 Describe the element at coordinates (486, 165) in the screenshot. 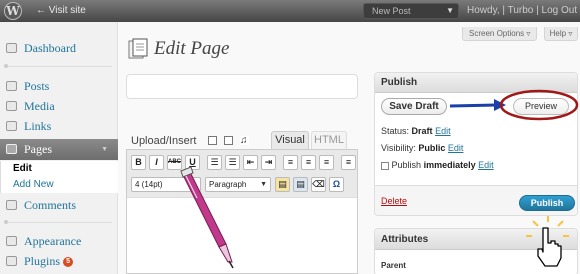

I see `publish-schedule-edit-link: Edit` at that location.